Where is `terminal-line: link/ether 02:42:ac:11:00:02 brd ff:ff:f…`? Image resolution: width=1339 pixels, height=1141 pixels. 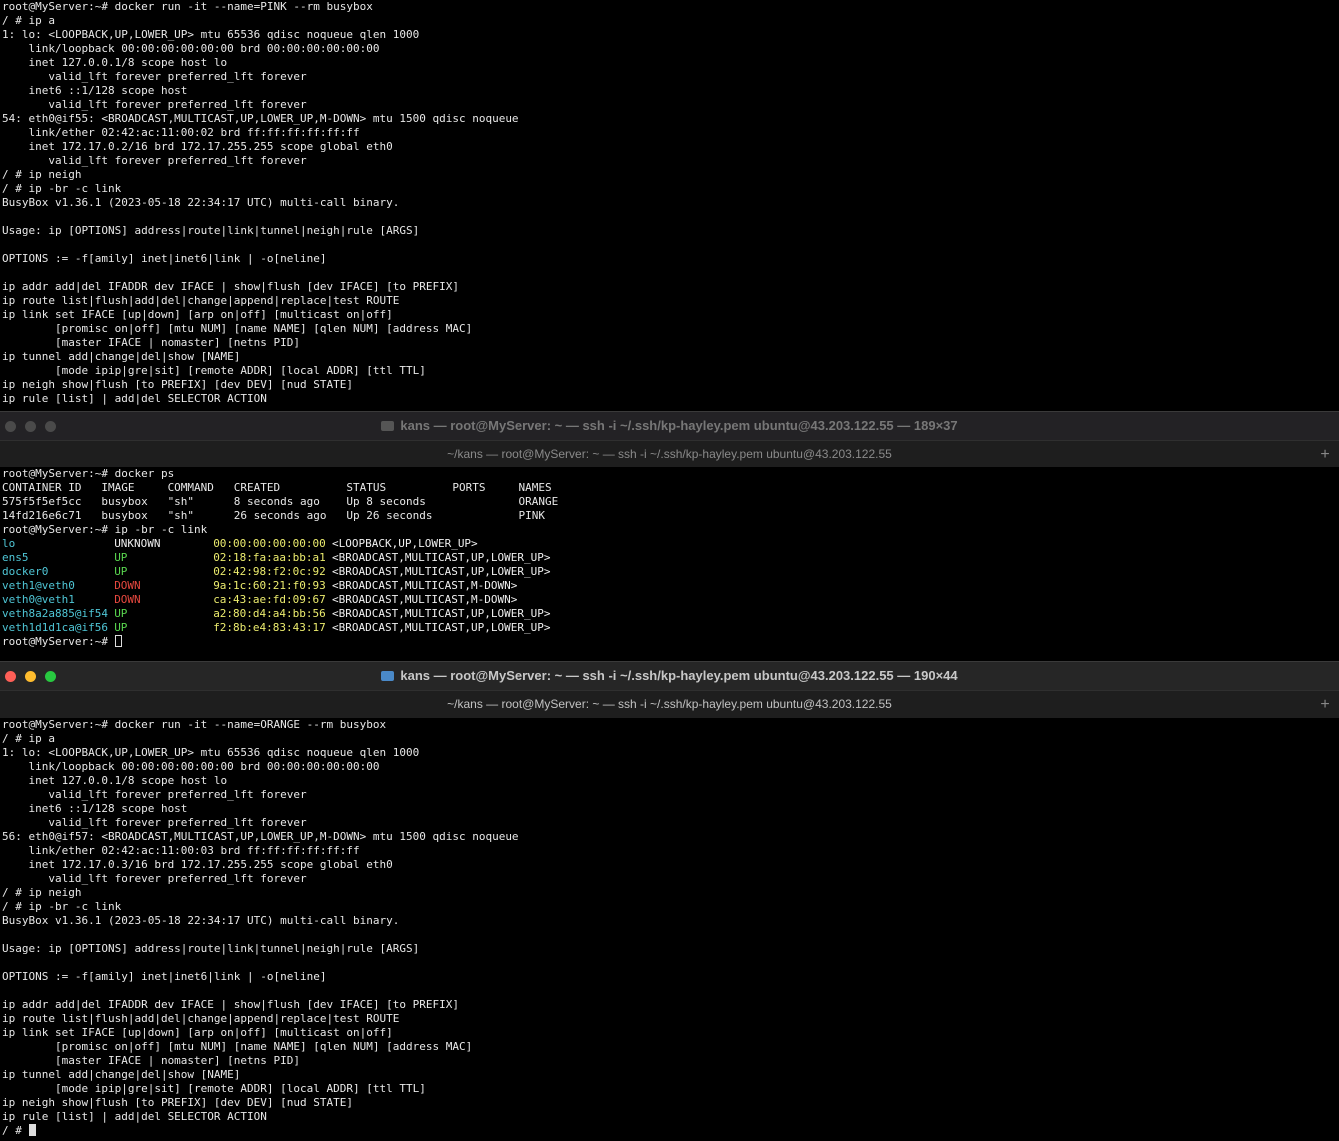
terminal-line: link/ether 02:42:ac:11:00:02 brd ff:ff:f… is located at coordinates (181, 132).